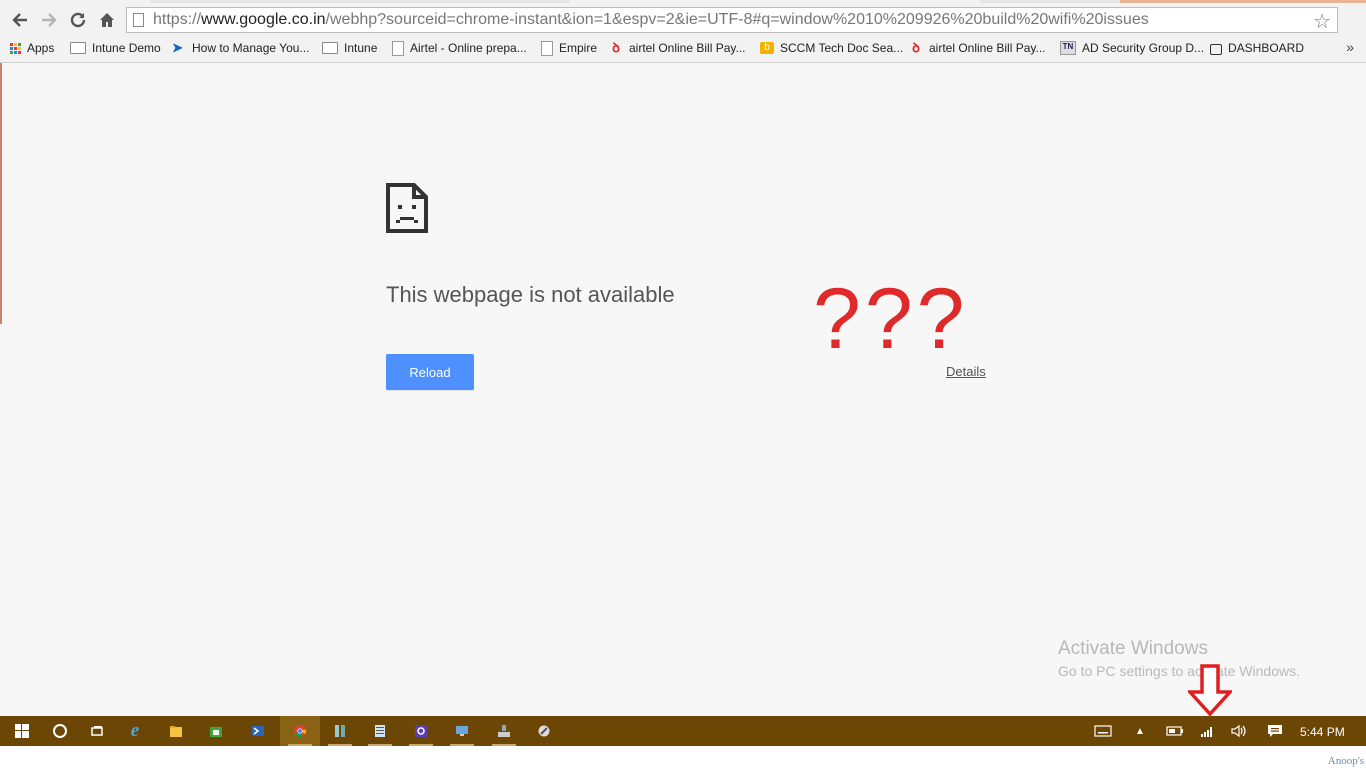 The width and height of the screenshot is (1366, 768). Describe the element at coordinates (1103, 731) in the screenshot. I see `keyboard-tray-button` at that location.